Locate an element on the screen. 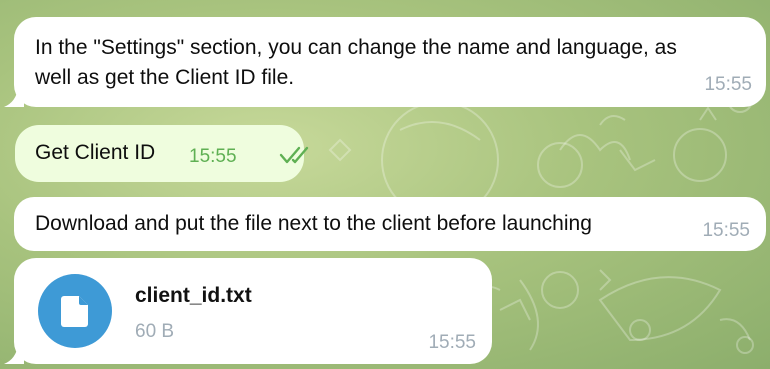 The image size is (770, 369). double-check-icon is located at coordinates (294, 155).